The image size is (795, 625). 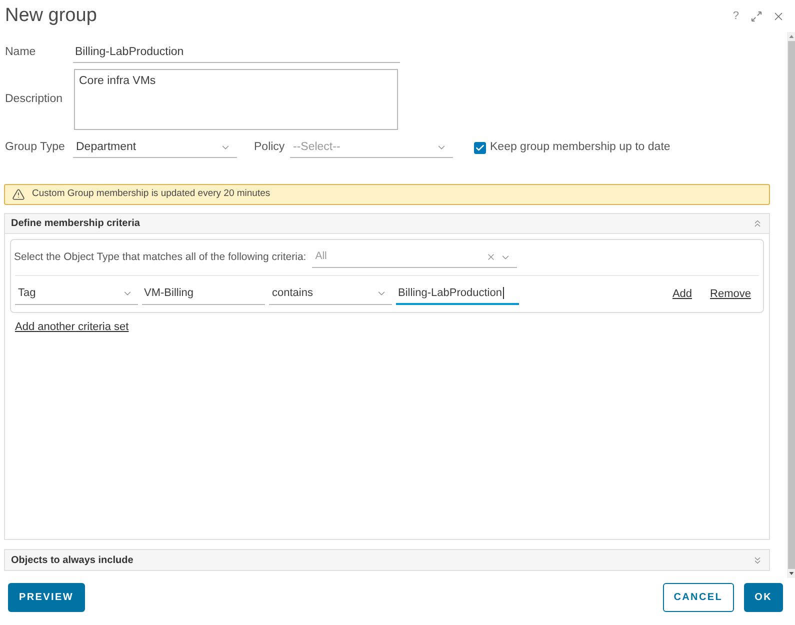 I want to click on warning-icon, so click(x=18, y=194).